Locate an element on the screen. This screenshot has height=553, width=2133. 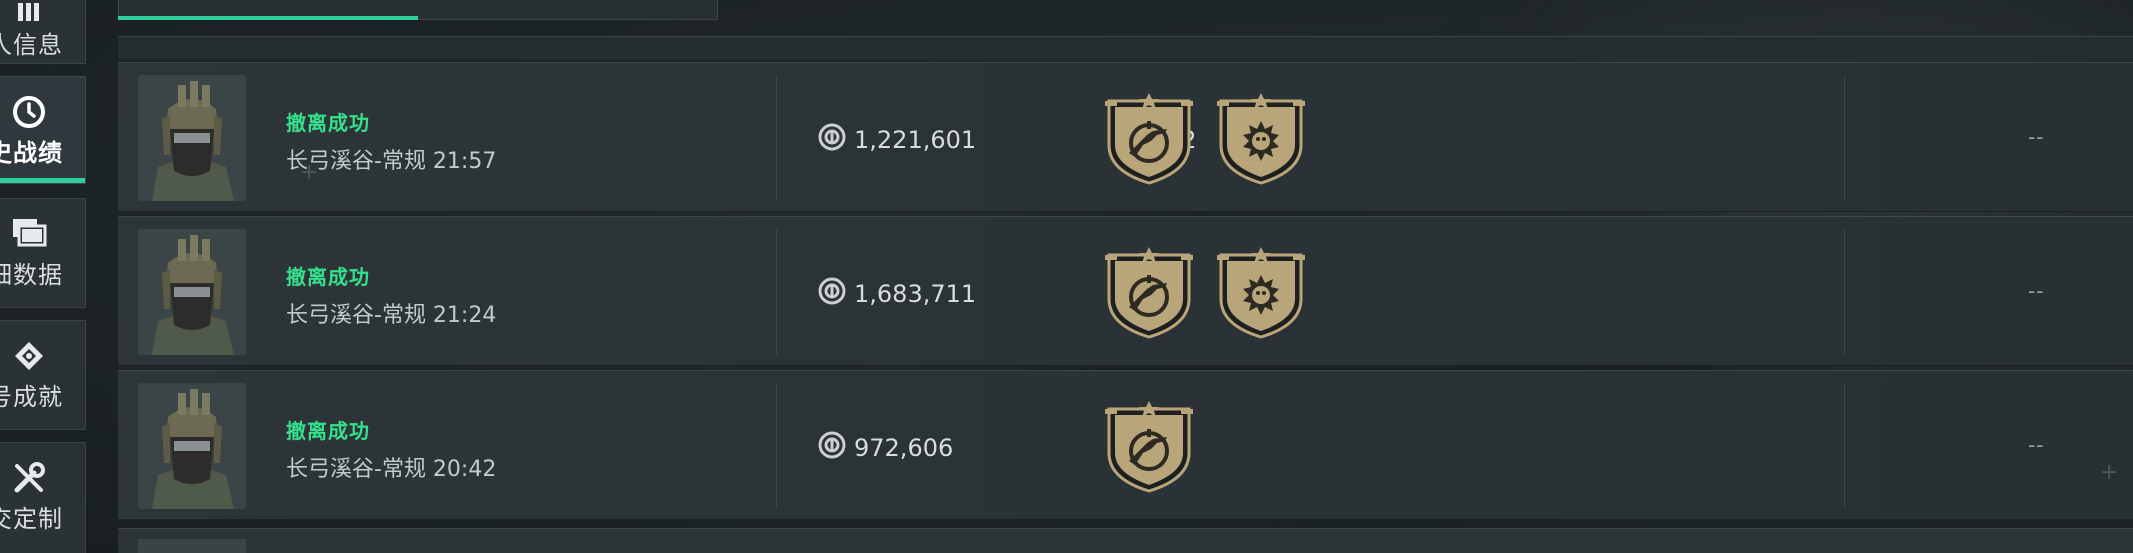
partial-record-row-bottom is located at coordinates (1125, 540).